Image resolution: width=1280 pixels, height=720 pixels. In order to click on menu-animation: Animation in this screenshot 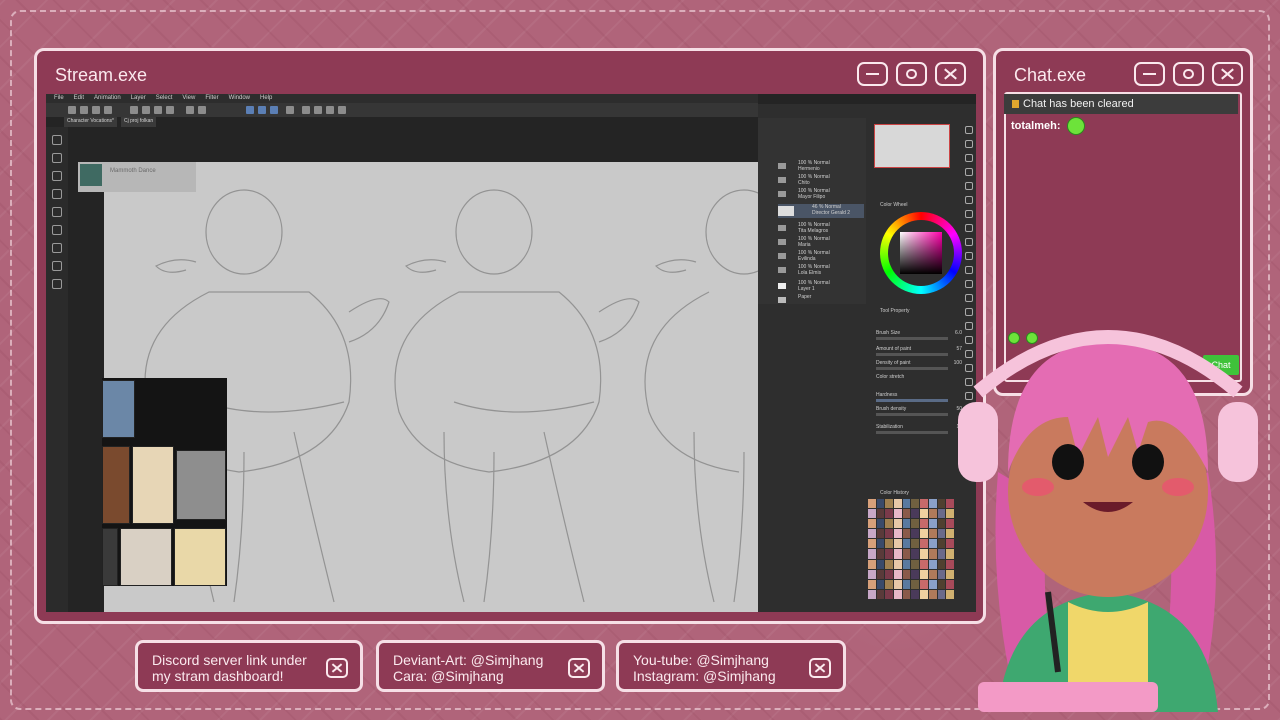, I will do `click(107, 98)`.